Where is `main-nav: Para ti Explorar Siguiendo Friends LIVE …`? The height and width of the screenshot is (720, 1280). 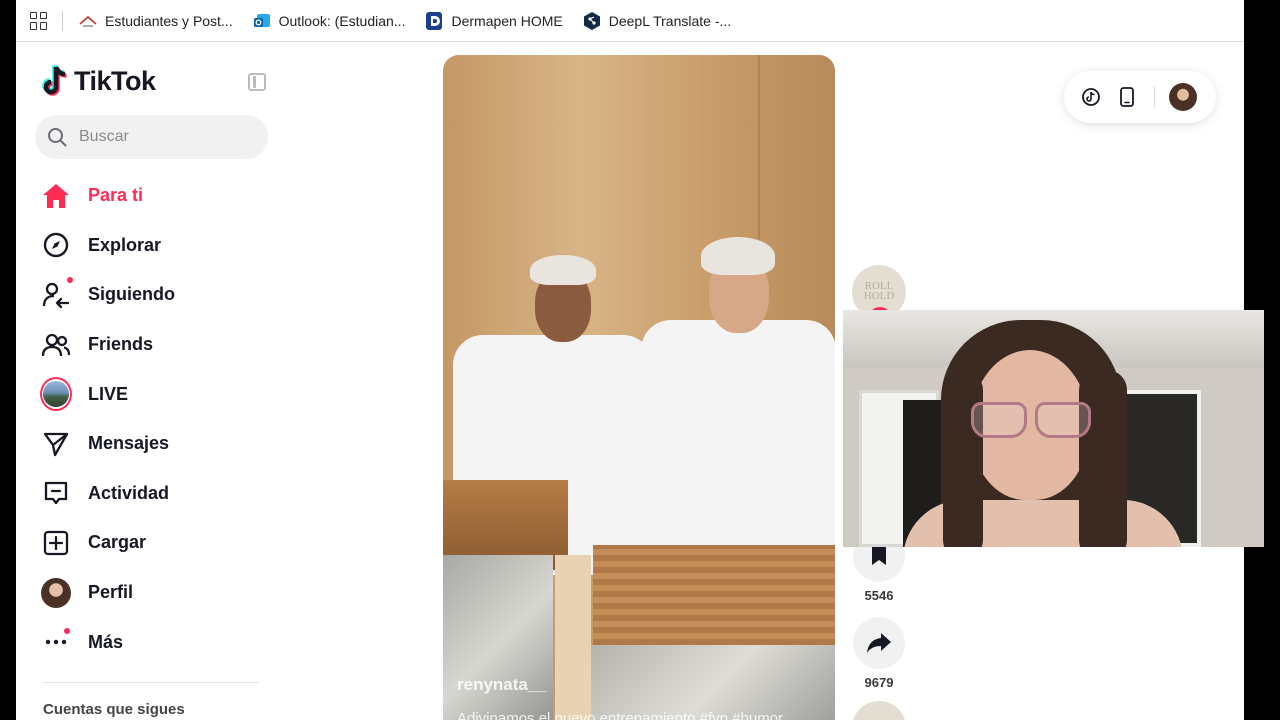
main-nav: Para ti Explorar Siguiendo Friends LIVE … is located at coordinates (150, 419).